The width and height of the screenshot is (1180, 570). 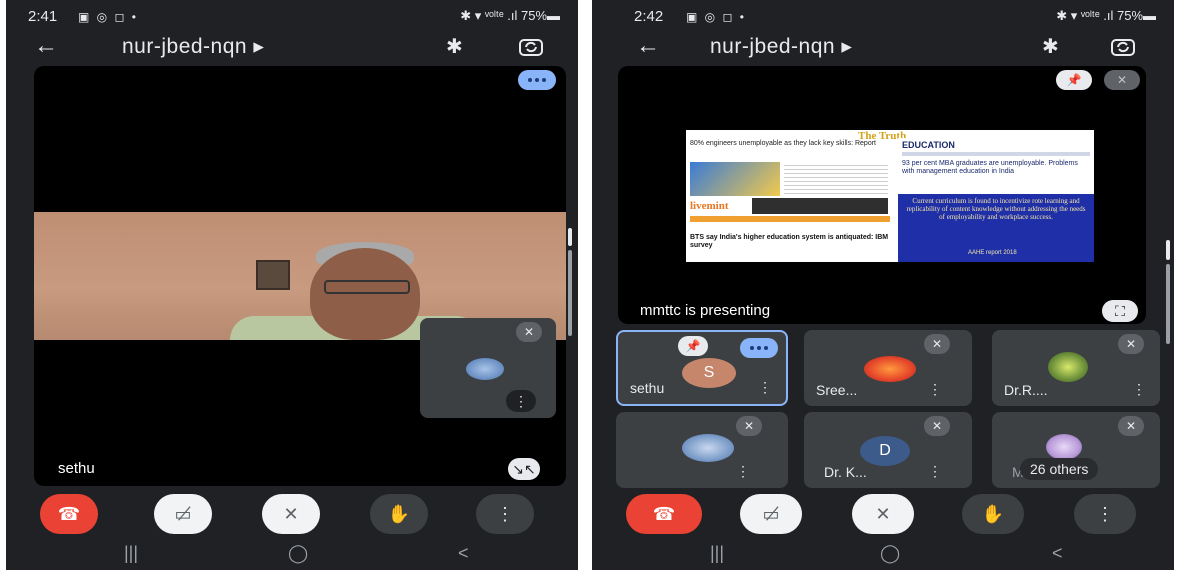 I want to click on participant-tile-dr-k: ✕ D Dr. K... ⋮, so click(x=888, y=450).